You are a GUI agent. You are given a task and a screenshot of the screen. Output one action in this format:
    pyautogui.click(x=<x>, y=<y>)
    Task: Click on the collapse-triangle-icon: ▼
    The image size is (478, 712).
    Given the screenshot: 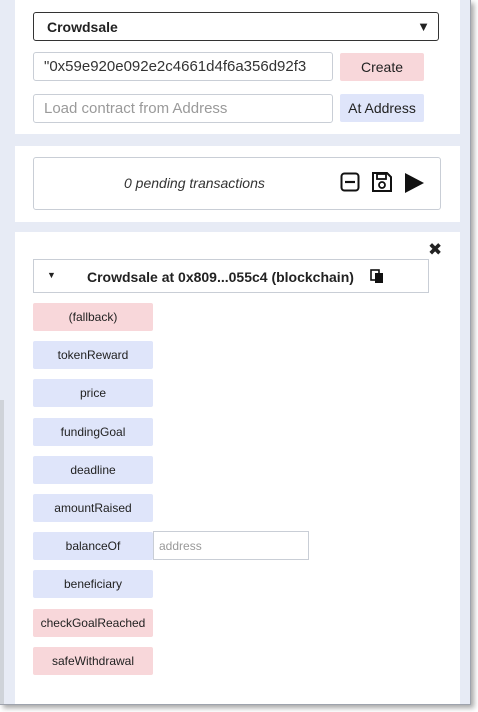 What is the action you would take?
    pyautogui.click(x=51, y=275)
    